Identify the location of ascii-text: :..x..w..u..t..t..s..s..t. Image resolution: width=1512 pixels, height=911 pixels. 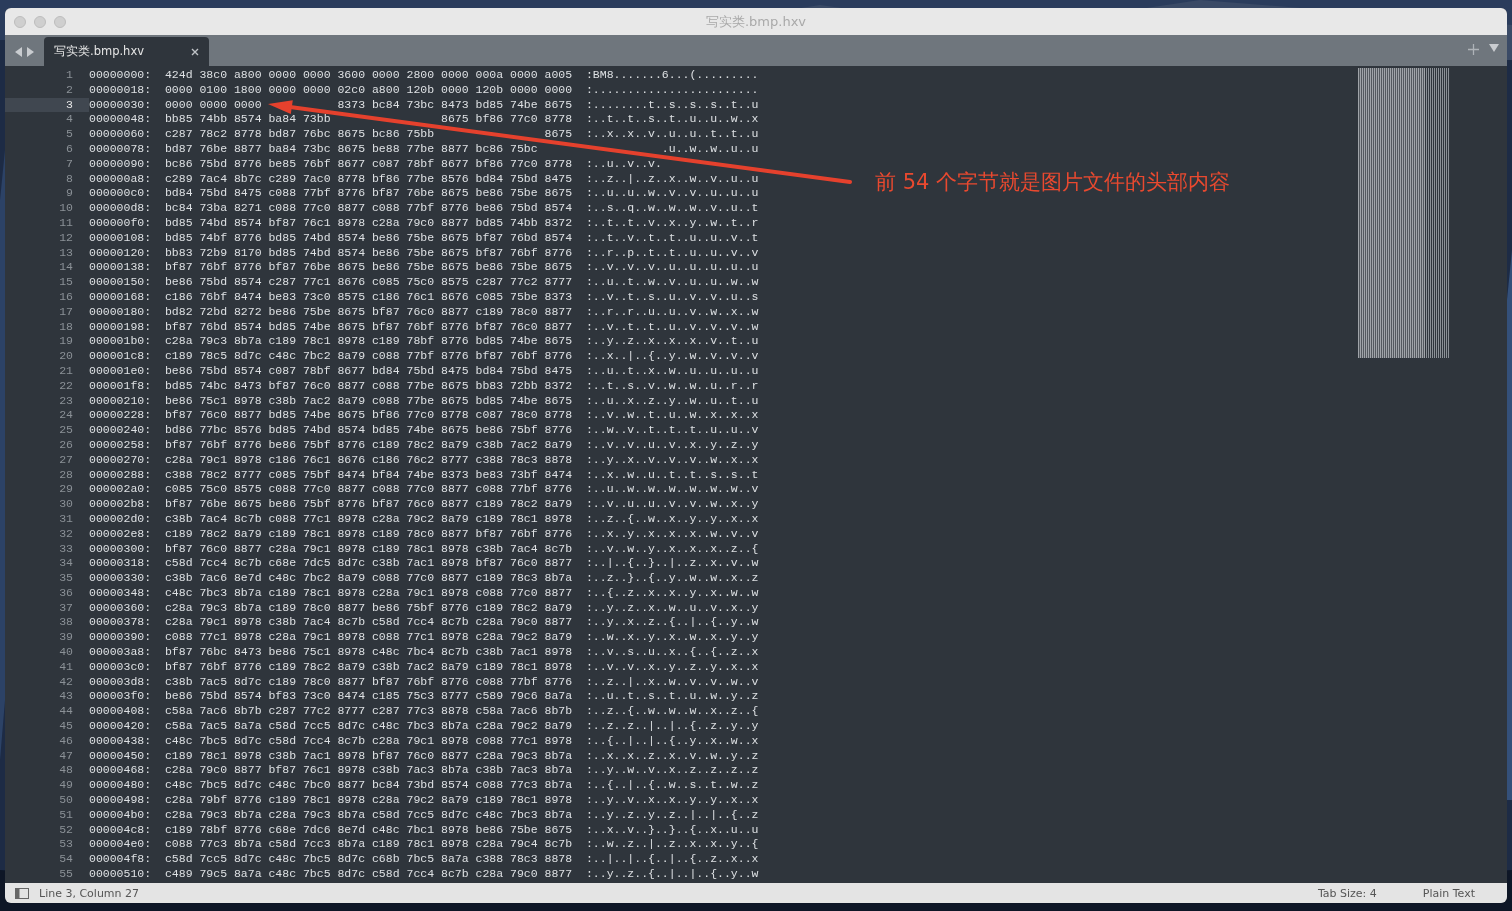
(672, 474).